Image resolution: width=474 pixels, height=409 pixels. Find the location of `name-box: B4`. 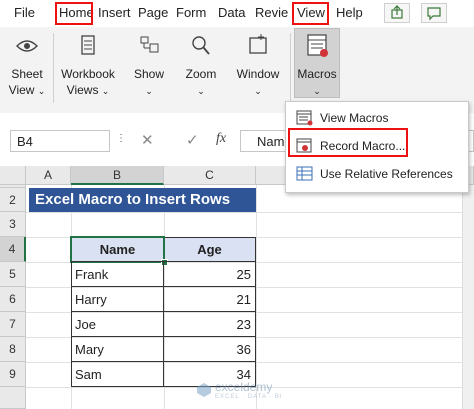

name-box: B4 is located at coordinates (60, 141).